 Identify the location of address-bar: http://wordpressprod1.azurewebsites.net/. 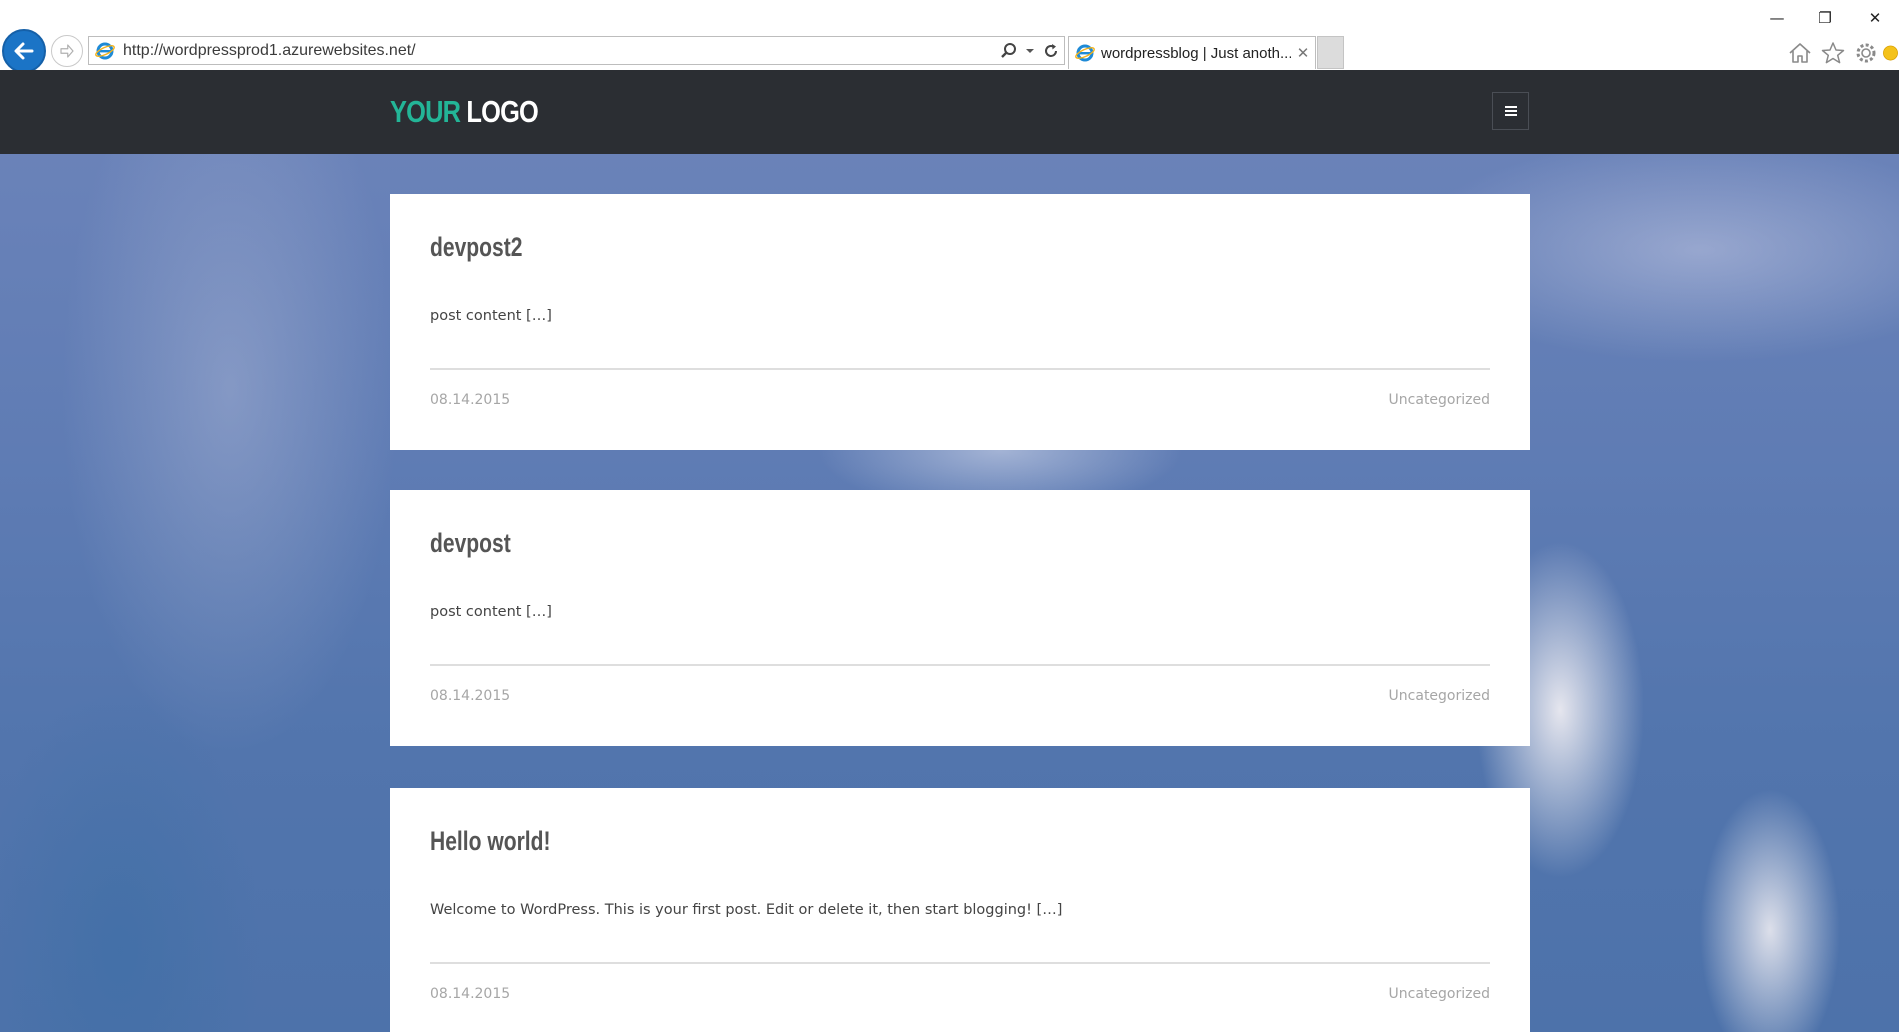
(576, 50).